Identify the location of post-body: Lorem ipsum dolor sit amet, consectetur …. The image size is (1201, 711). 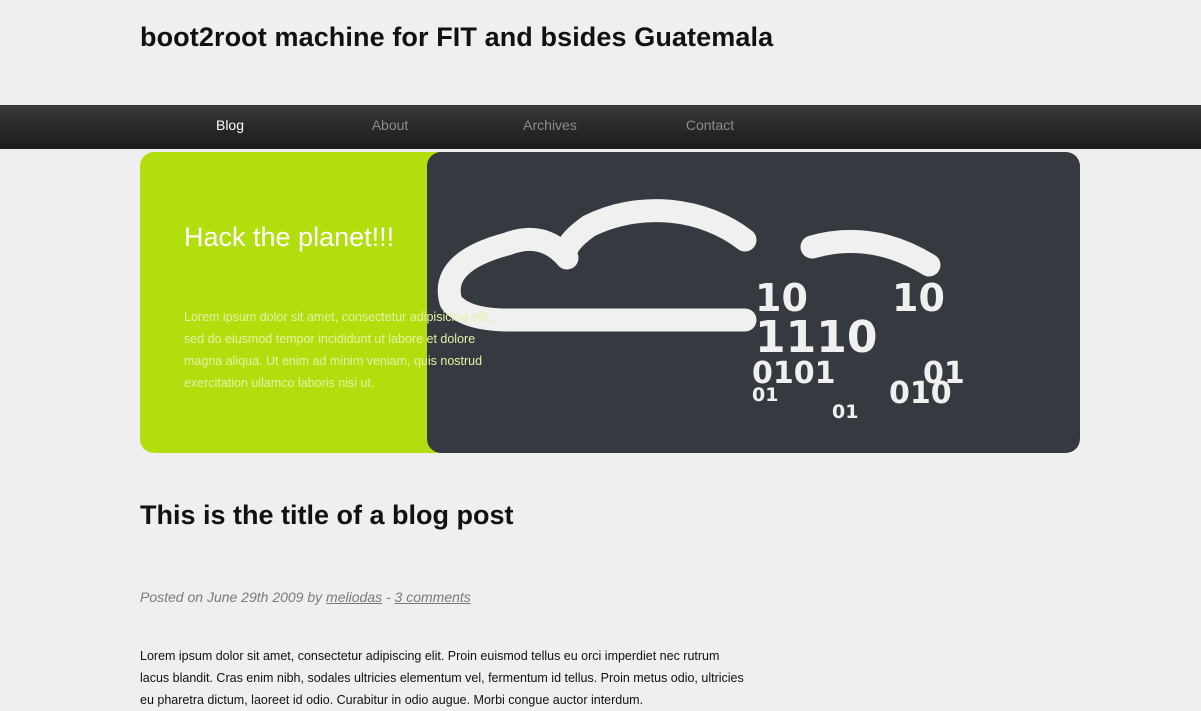
(442, 678).